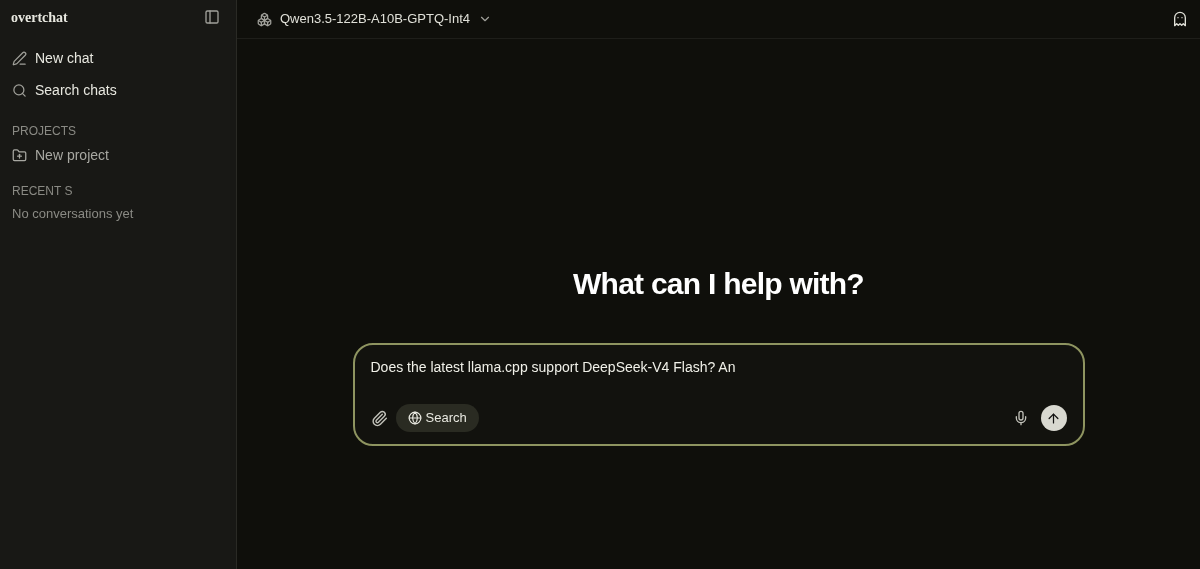  I want to click on globe-icon, so click(414, 418).